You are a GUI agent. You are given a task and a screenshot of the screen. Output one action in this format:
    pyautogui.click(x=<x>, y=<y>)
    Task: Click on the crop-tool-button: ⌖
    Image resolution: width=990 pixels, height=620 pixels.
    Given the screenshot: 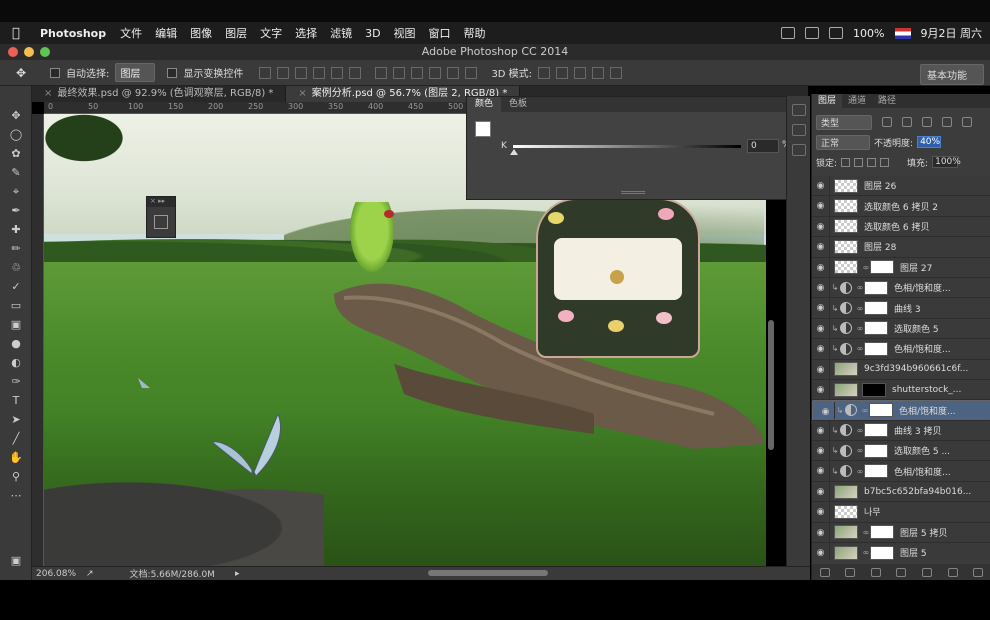 What is the action you would take?
    pyautogui.click(x=16, y=191)
    